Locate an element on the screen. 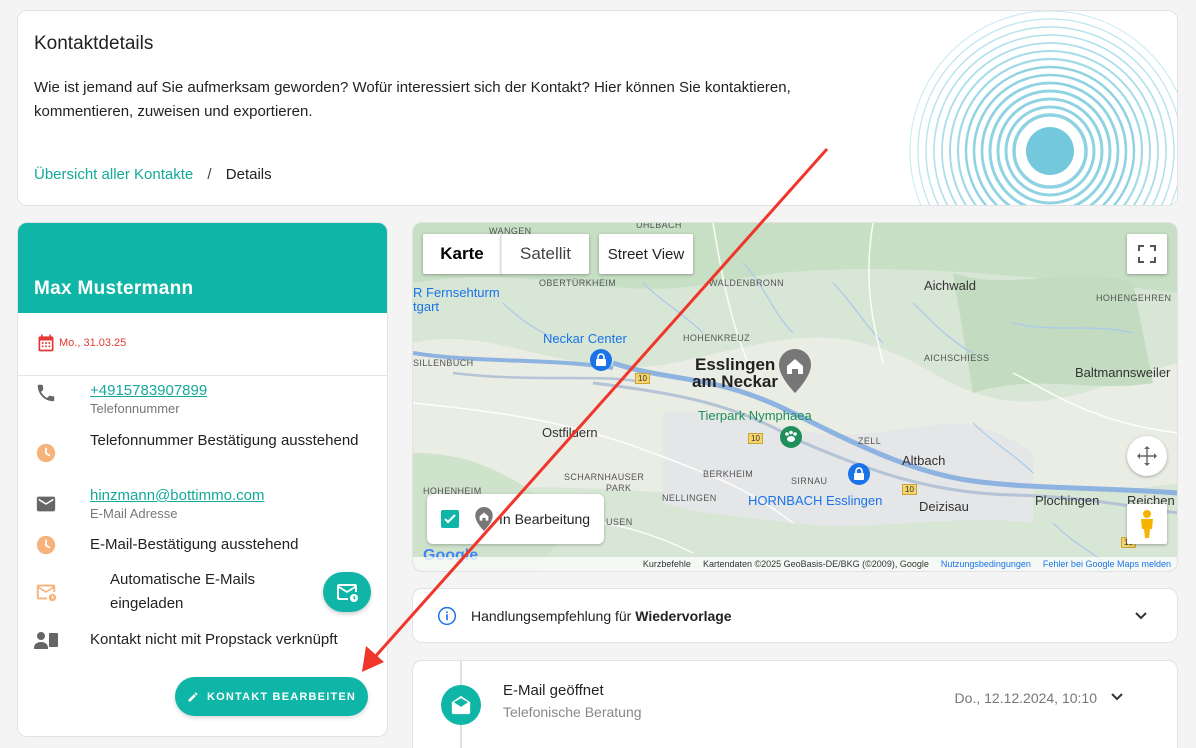 Image resolution: width=1196 pixels, height=748 pixels. map-label: Altbach is located at coordinates (924, 460).